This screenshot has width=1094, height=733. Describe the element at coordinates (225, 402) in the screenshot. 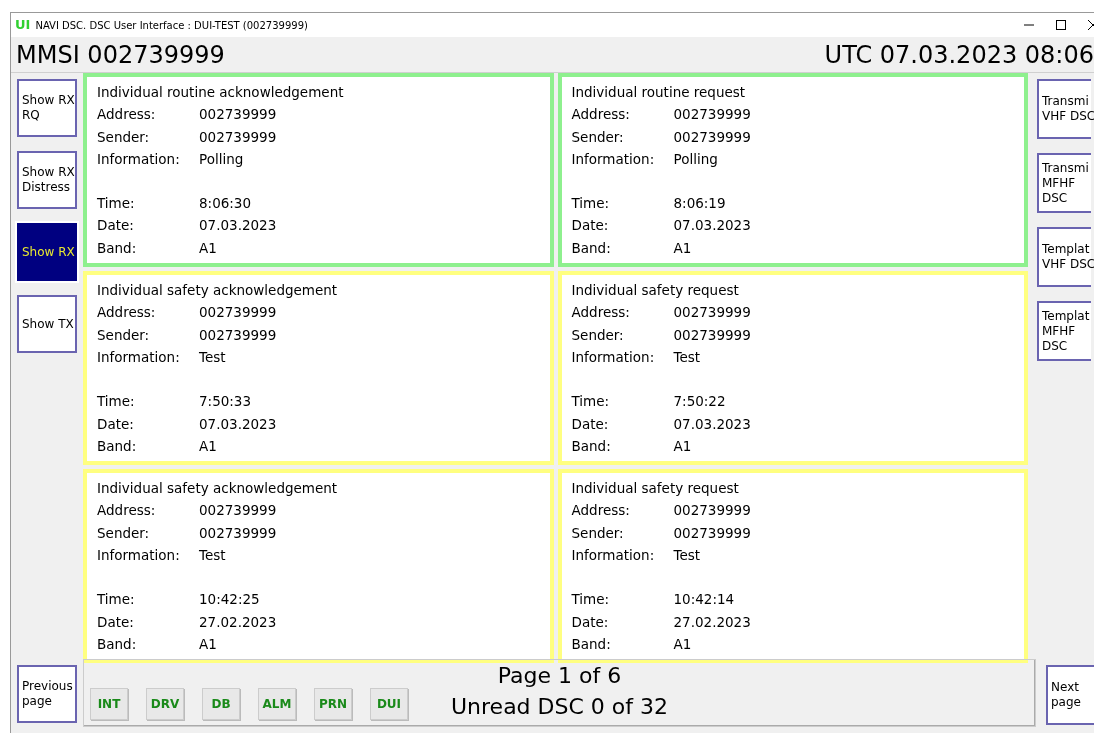

I see `field-value: 7:50:33` at that location.